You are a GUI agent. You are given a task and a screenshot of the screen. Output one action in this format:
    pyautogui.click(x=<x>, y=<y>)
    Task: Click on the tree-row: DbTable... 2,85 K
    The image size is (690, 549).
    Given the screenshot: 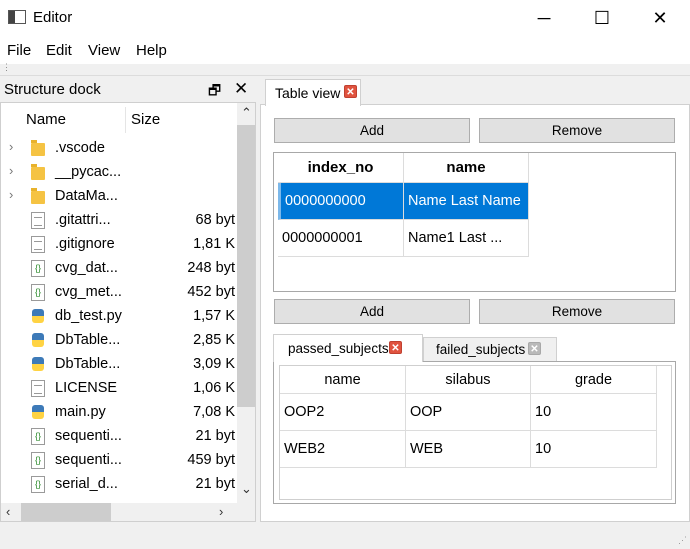 What is the action you would take?
    pyautogui.click(x=119, y=341)
    